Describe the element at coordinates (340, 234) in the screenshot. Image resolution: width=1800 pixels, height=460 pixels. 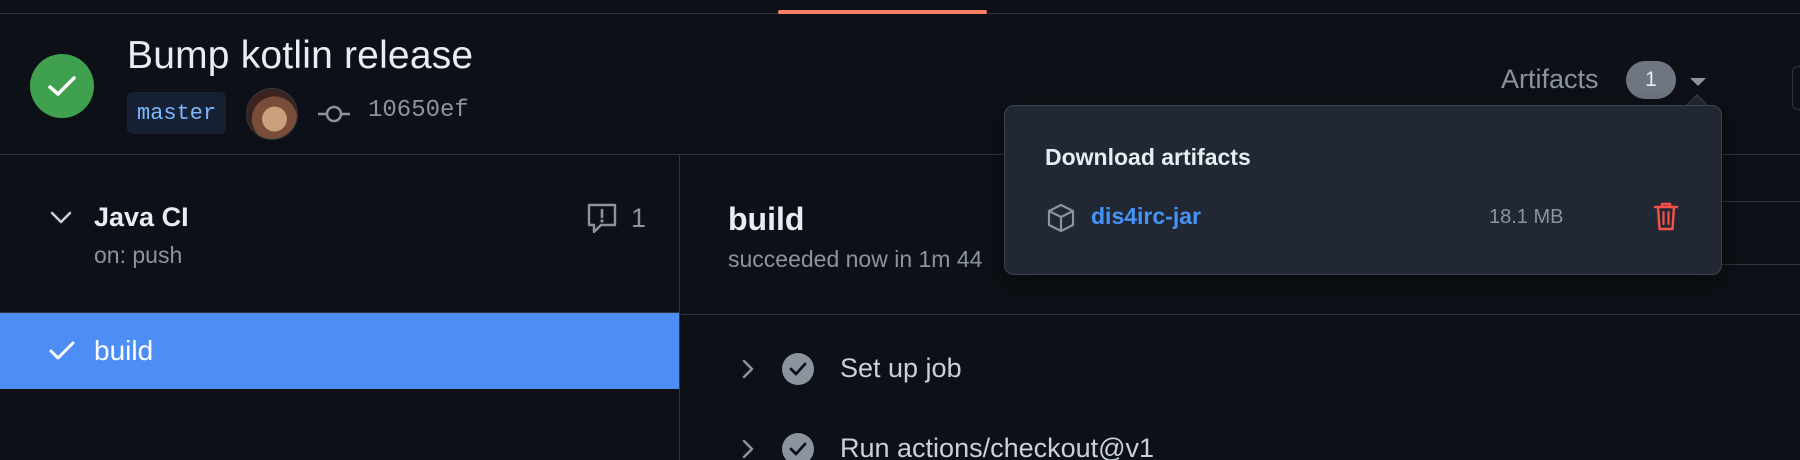
I see `workflow-summary: Java CI on: push 1` at that location.